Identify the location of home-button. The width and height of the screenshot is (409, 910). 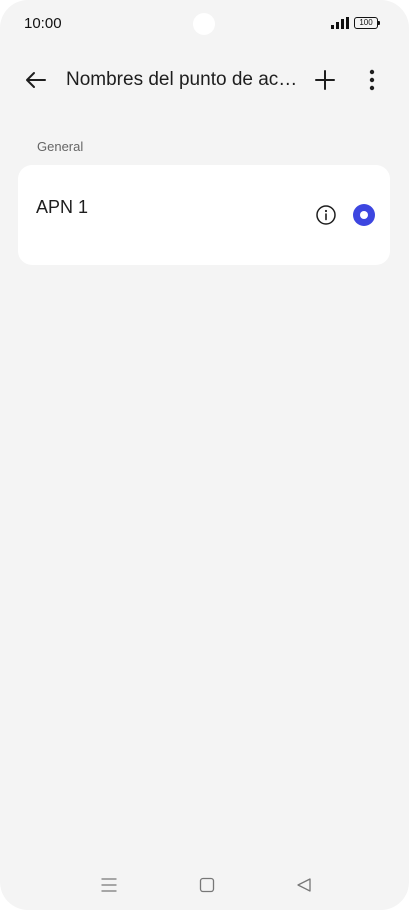
(207, 885).